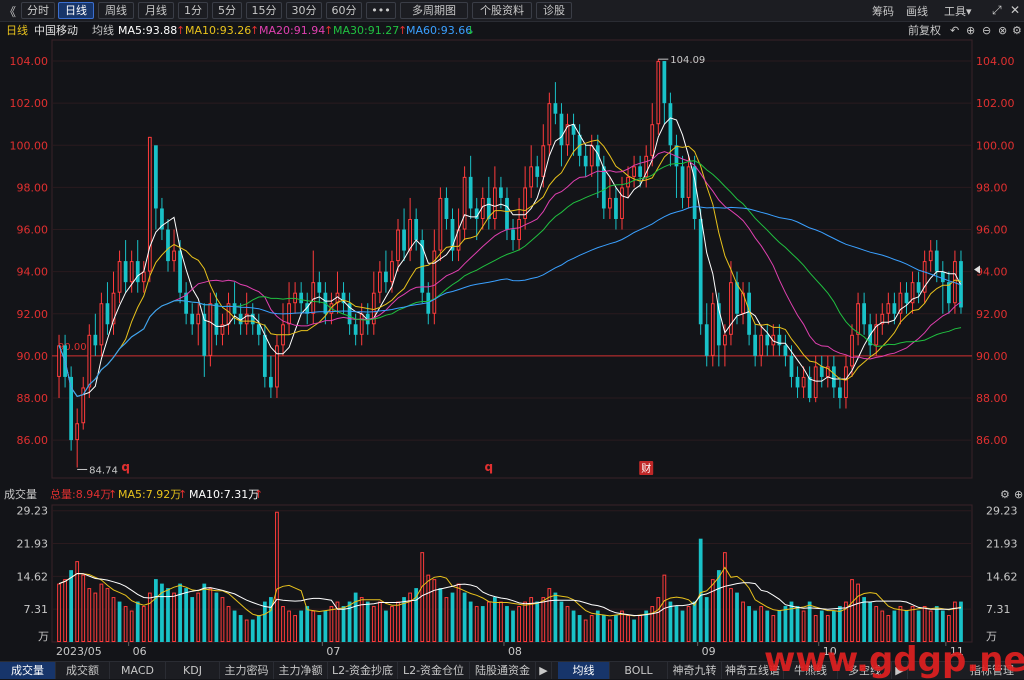  Describe the element at coordinates (33, 356) in the screenshot. I see `price-tick-label-left: 90.00` at that location.